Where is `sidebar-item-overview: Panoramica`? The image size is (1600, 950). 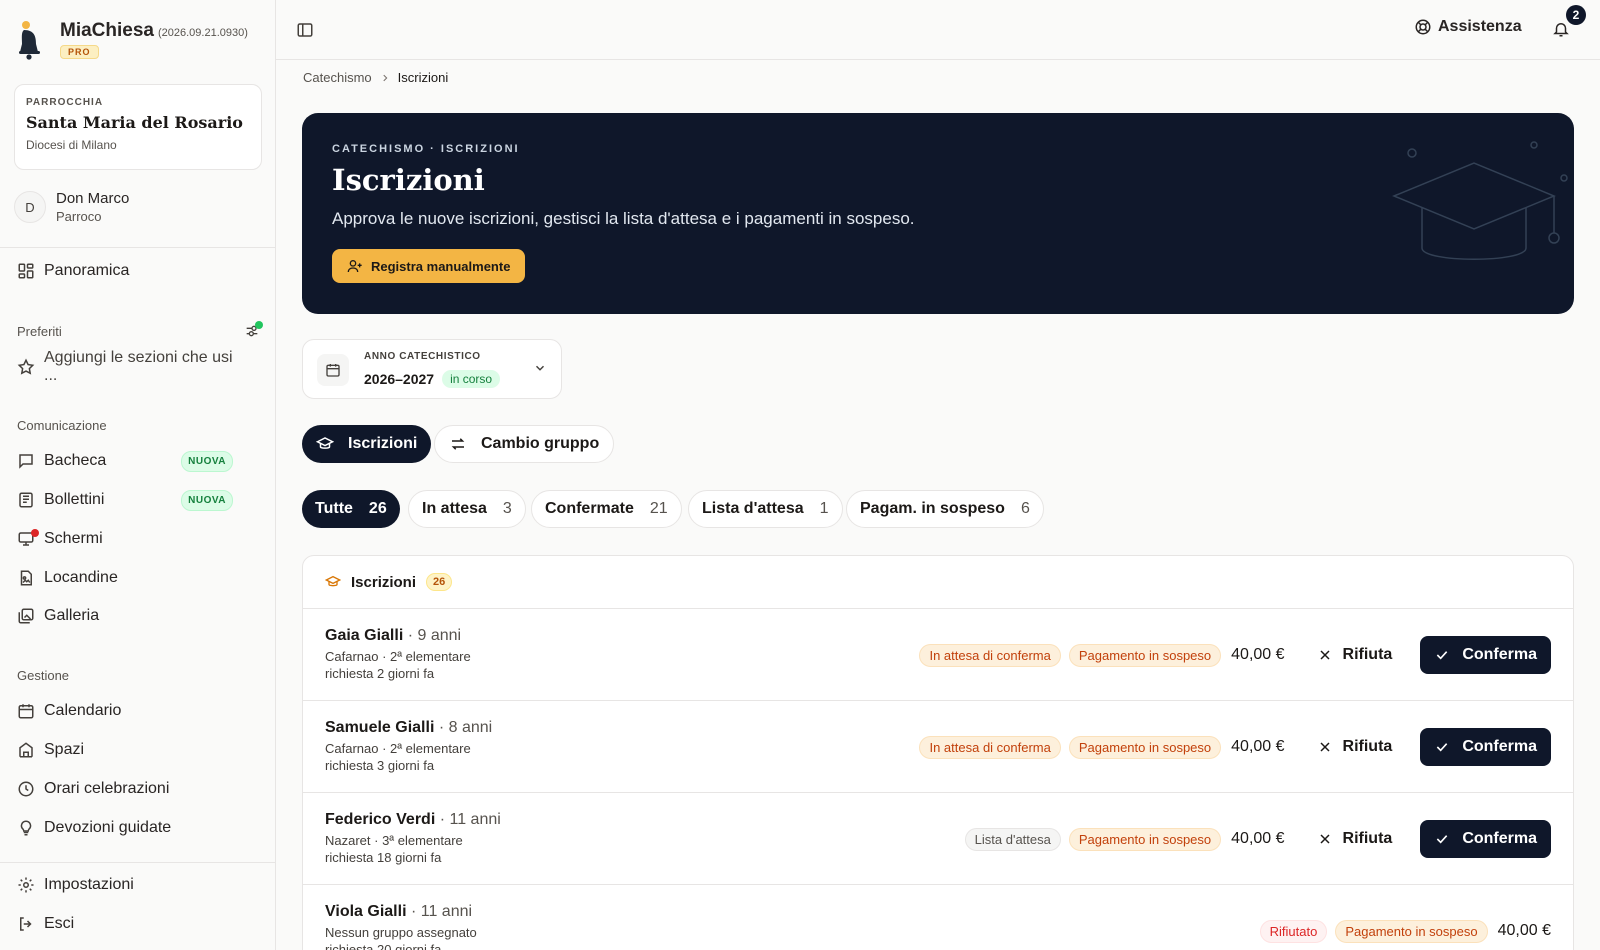
sidebar-item-overview: Panoramica is located at coordinates (129, 271).